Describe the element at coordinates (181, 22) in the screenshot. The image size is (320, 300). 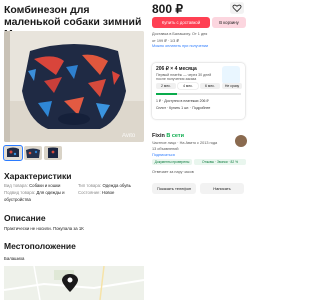
I see `buy-with-delivery-button: Купить с доставкой` at that location.